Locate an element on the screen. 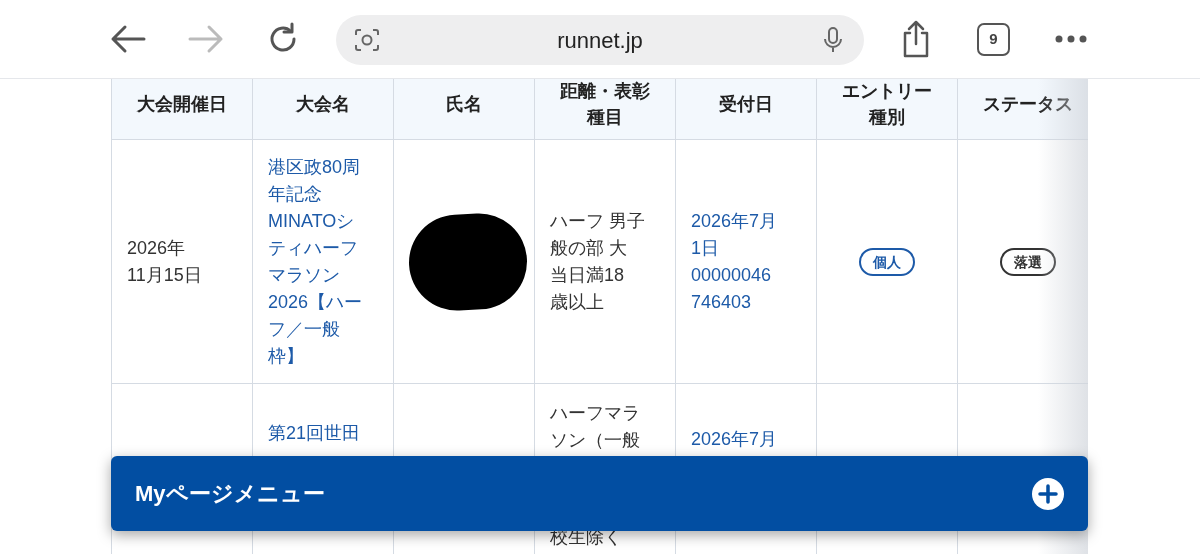 The image size is (1200, 554). column-header: ステータス is located at coordinates (1028, 103).